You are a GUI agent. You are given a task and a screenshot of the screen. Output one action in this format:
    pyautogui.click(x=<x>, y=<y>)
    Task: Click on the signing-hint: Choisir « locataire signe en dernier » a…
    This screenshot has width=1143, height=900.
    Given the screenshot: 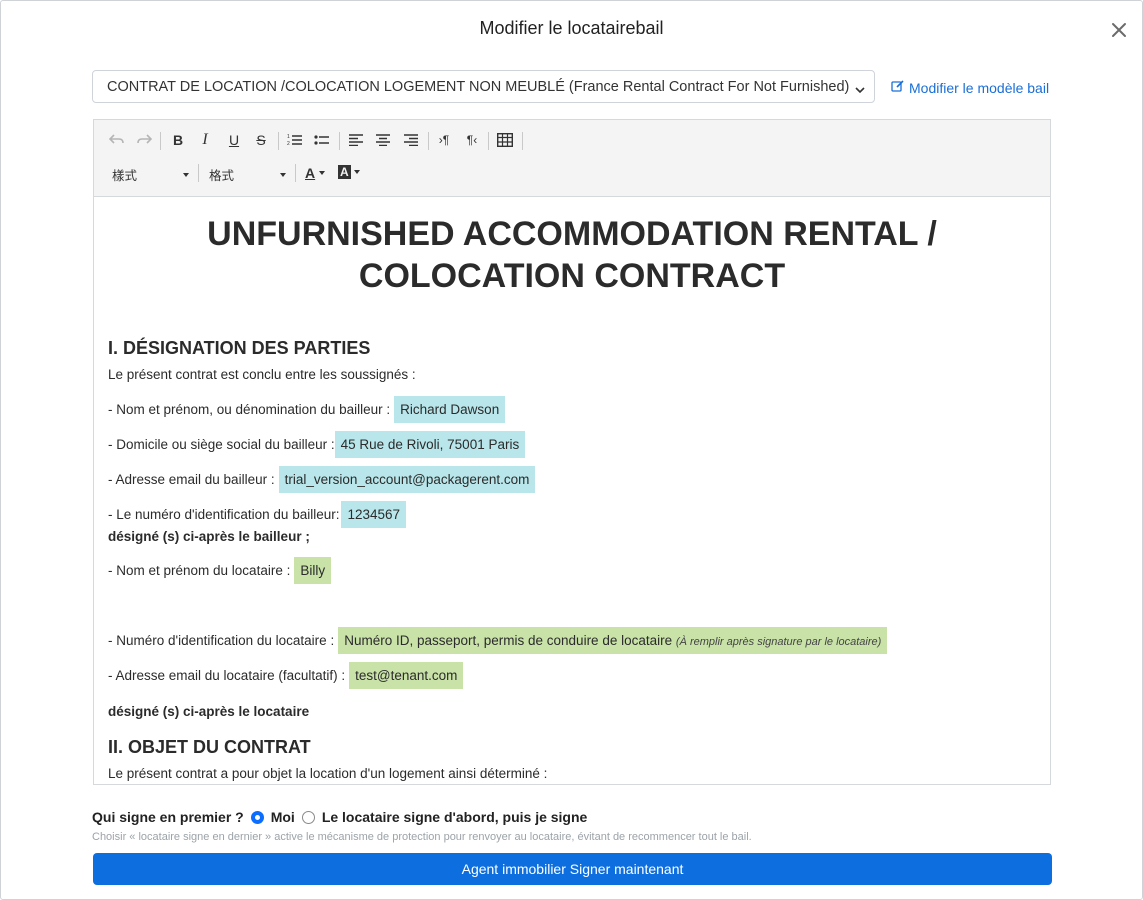 What is the action you would take?
    pyautogui.click(x=422, y=837)
    